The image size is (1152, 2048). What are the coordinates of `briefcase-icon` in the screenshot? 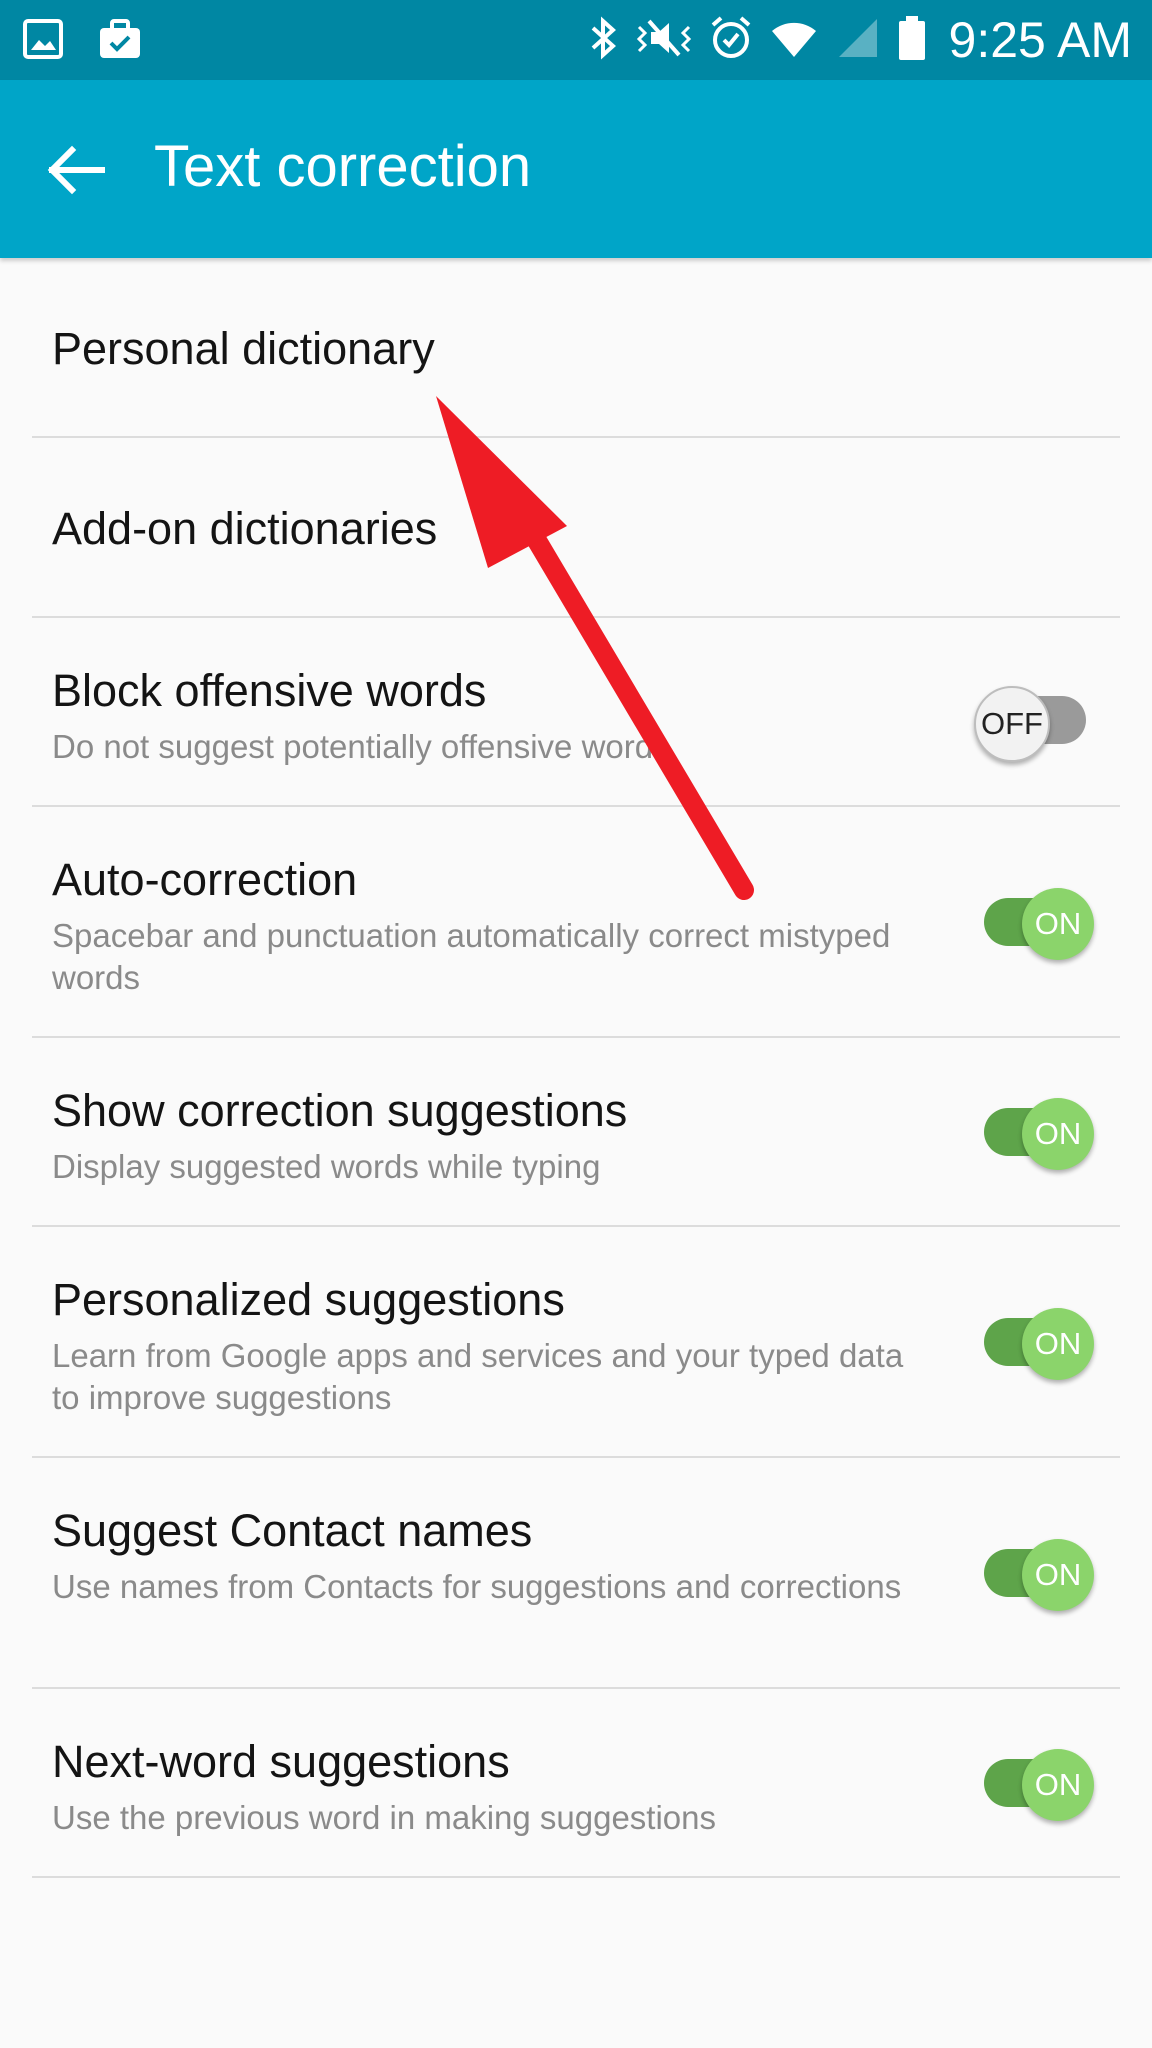 It's located at (120, 41).